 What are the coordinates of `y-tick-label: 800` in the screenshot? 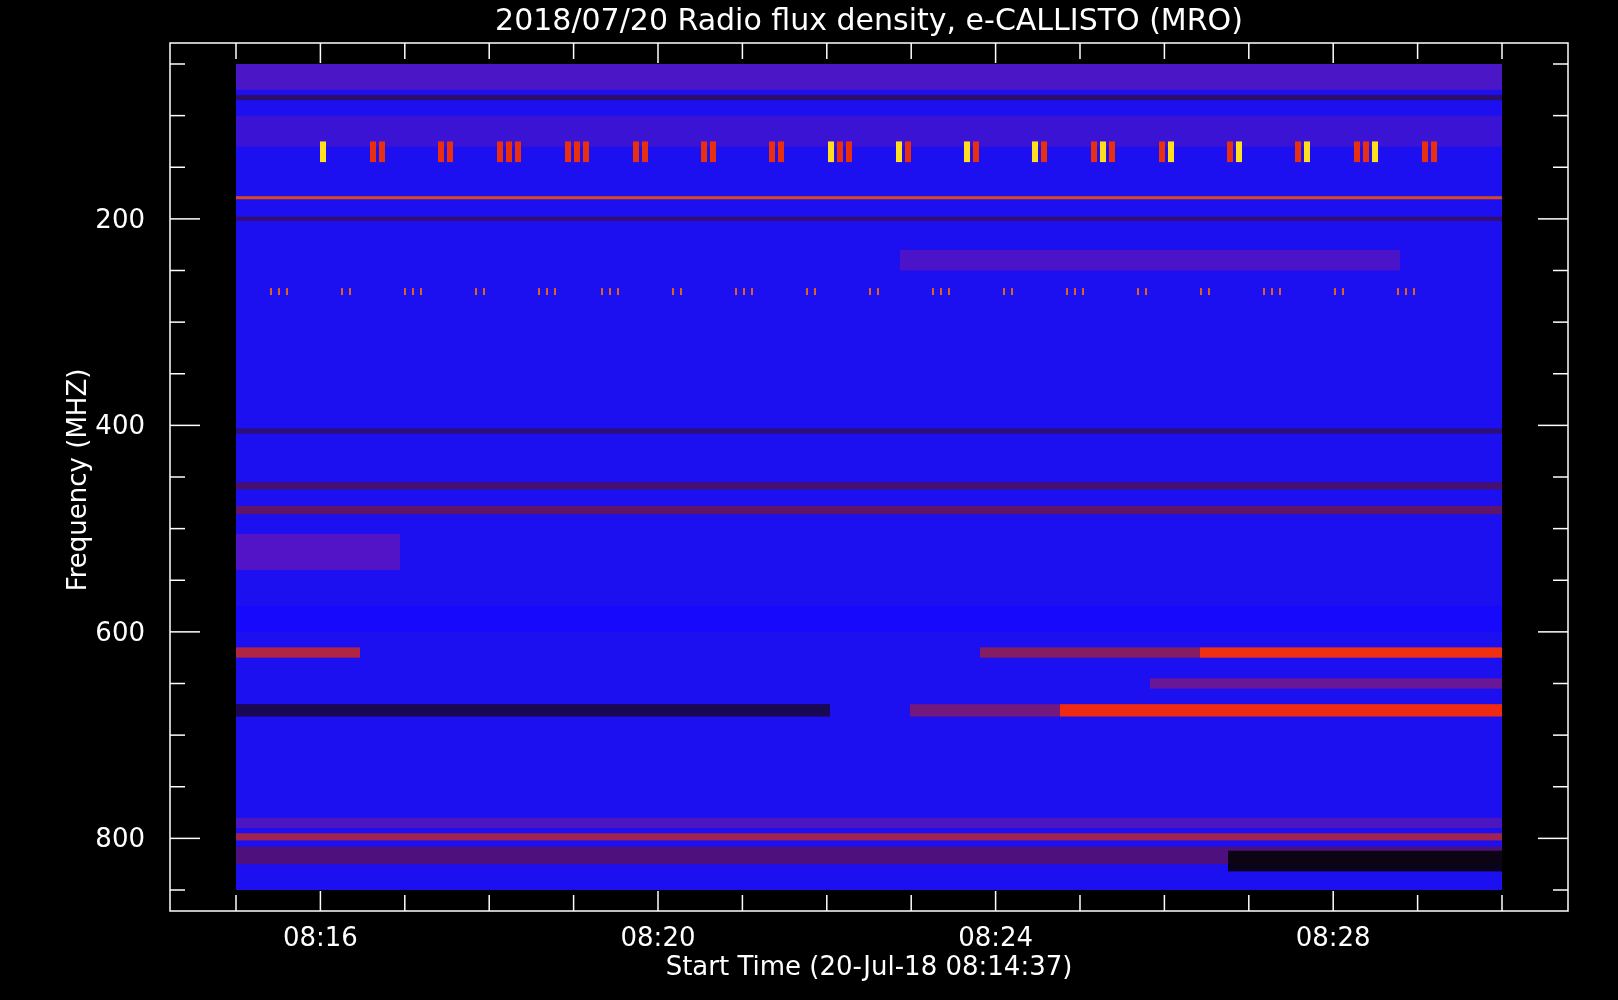 It's located at (120, 838).